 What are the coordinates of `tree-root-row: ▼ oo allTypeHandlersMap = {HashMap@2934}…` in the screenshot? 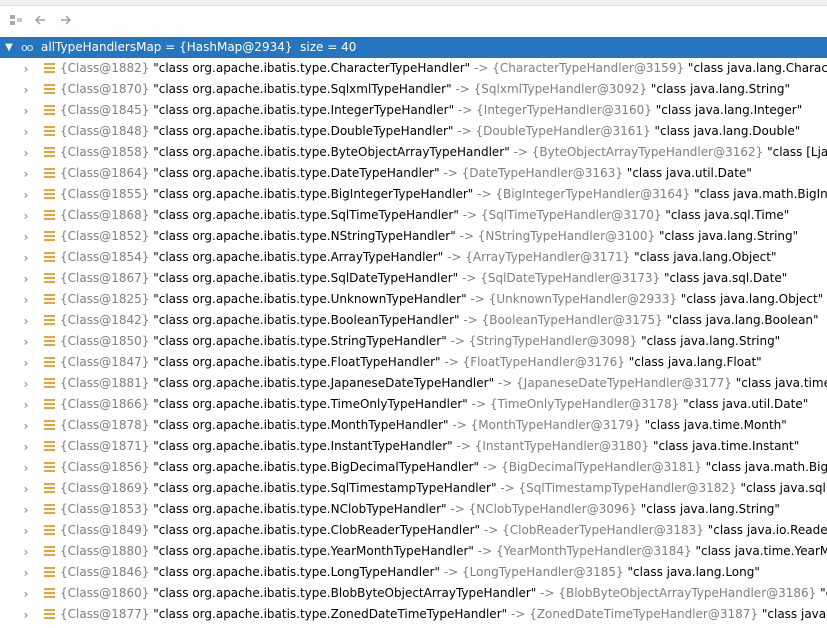 It's located at (413, 47).